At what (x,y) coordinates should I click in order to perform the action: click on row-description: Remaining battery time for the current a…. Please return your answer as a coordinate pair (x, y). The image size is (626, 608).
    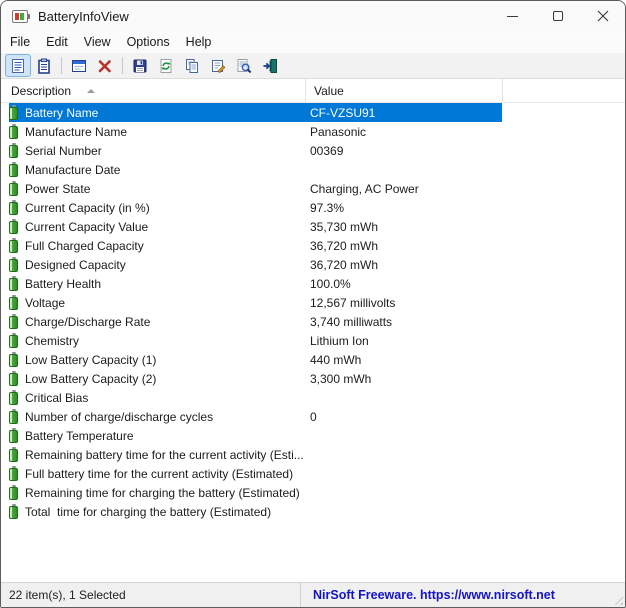
    Looking at the image, I should click on (164, 454).